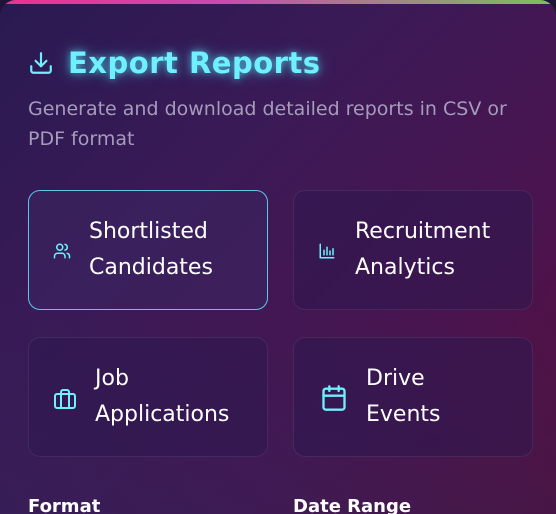  I want to click on download-icon, so click(41, 63).